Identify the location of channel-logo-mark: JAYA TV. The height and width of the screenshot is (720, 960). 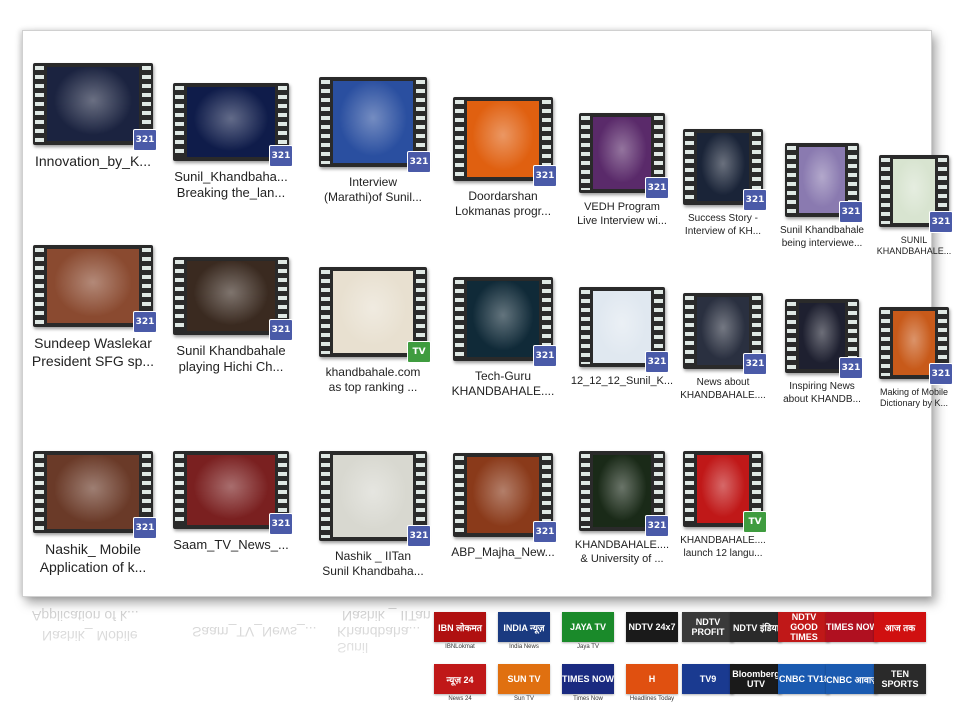
(588, 627).